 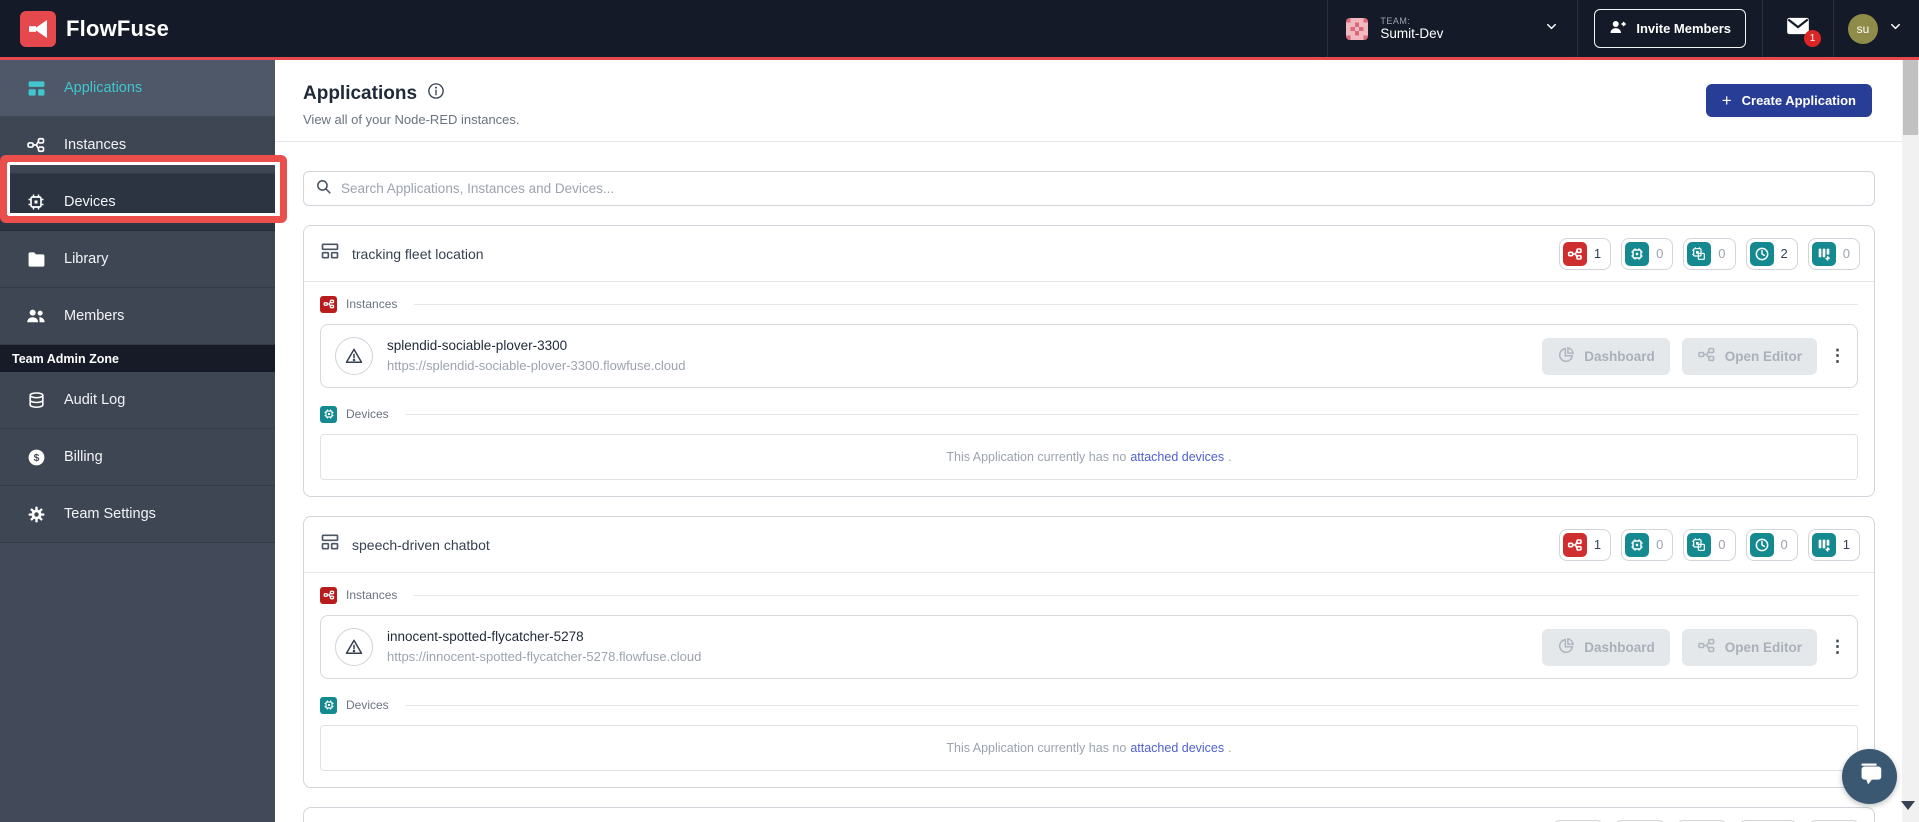 What do you see at coordinates (1910, 97) in the screenshot?
I see `scrollbar-thumb` at bounding box center [1910, 97].